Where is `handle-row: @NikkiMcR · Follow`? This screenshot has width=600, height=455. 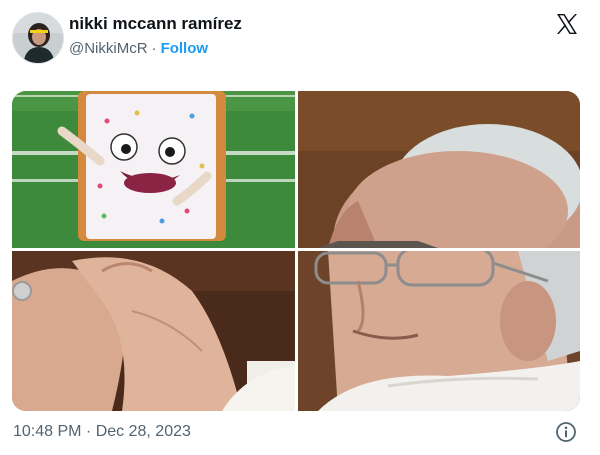
handle-row: @NikkiMcR · Follow is located at coordinates (138, 48).